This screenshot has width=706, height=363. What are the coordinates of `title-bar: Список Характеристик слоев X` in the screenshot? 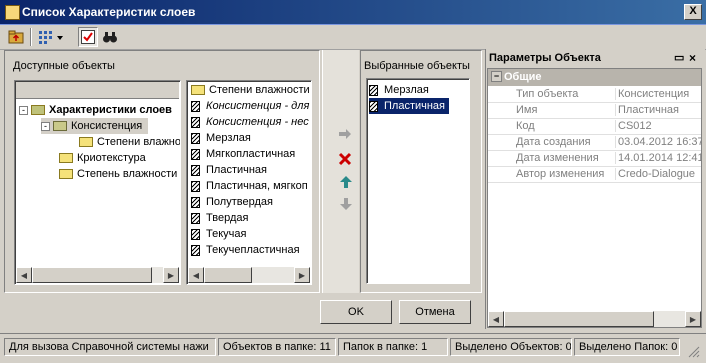 It's located at (353, 12).